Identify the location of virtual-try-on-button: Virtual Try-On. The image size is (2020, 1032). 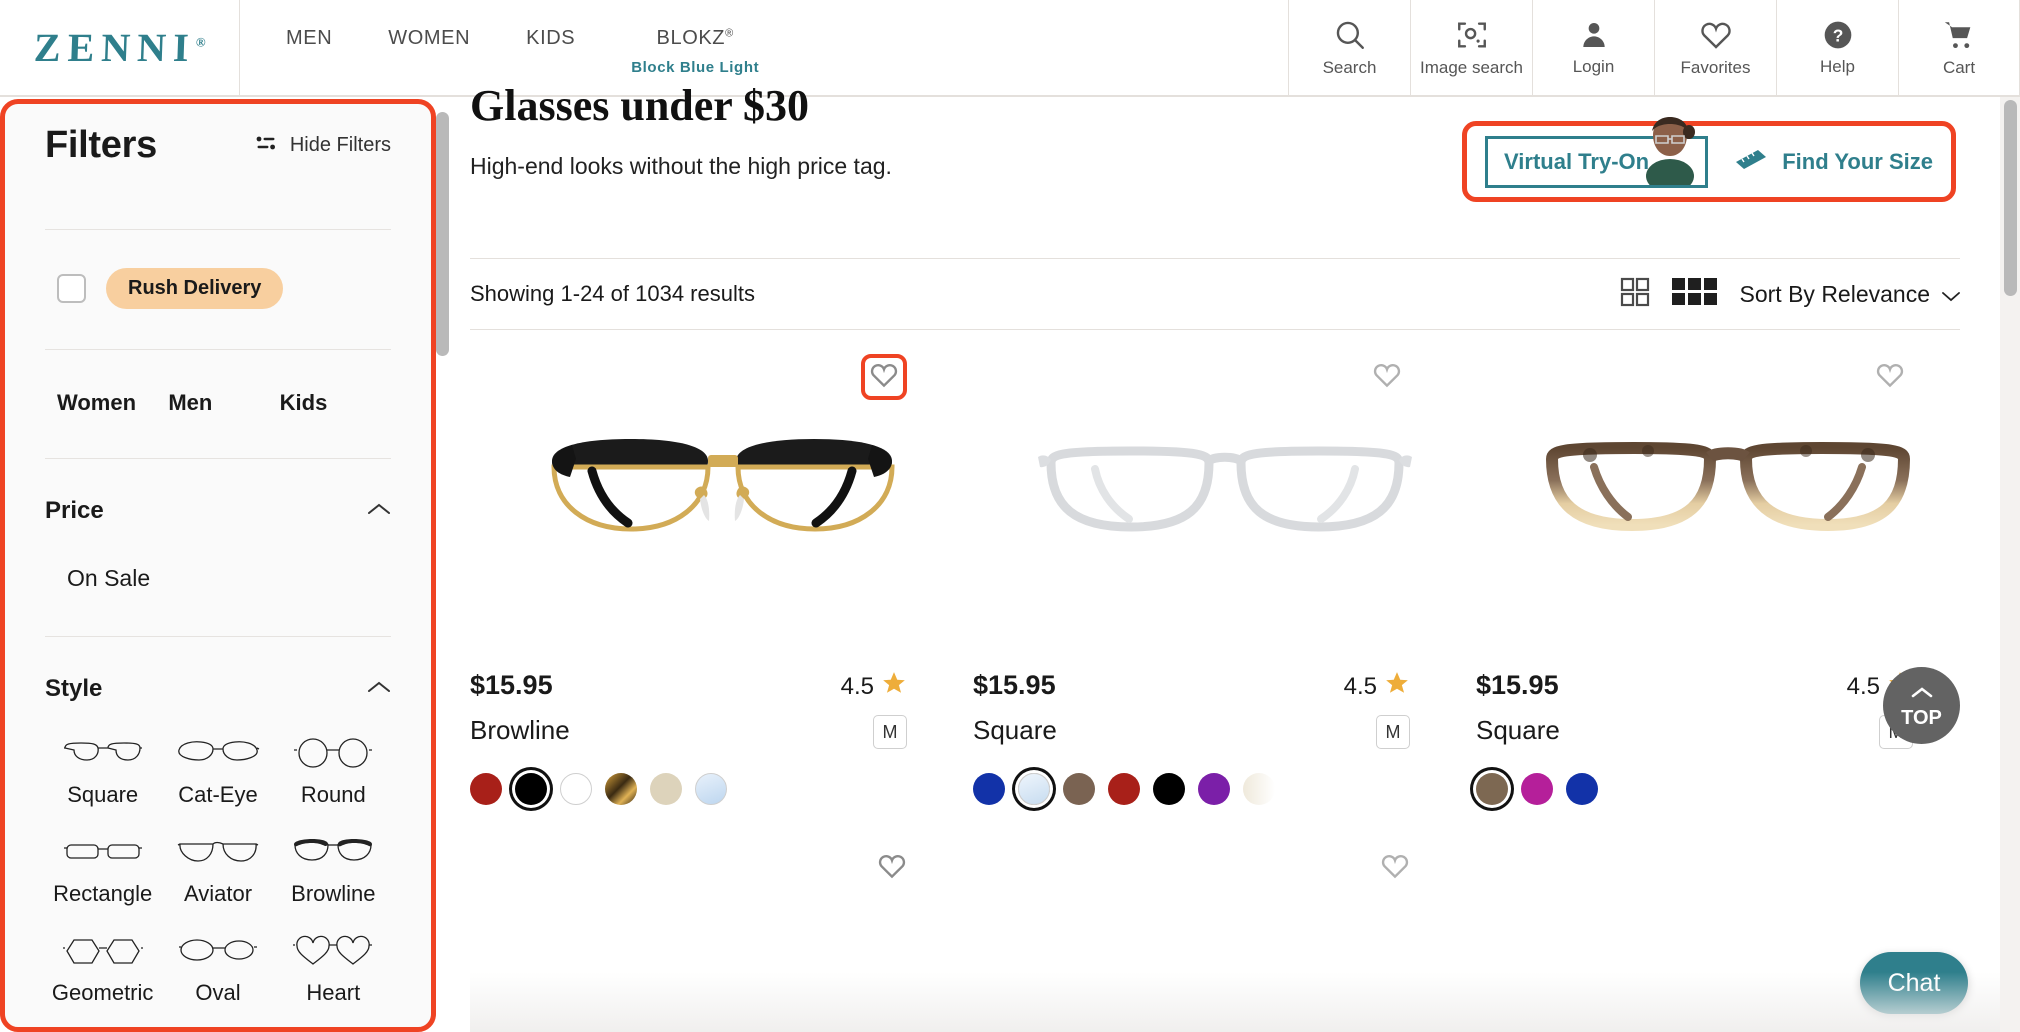
(1597, 152).